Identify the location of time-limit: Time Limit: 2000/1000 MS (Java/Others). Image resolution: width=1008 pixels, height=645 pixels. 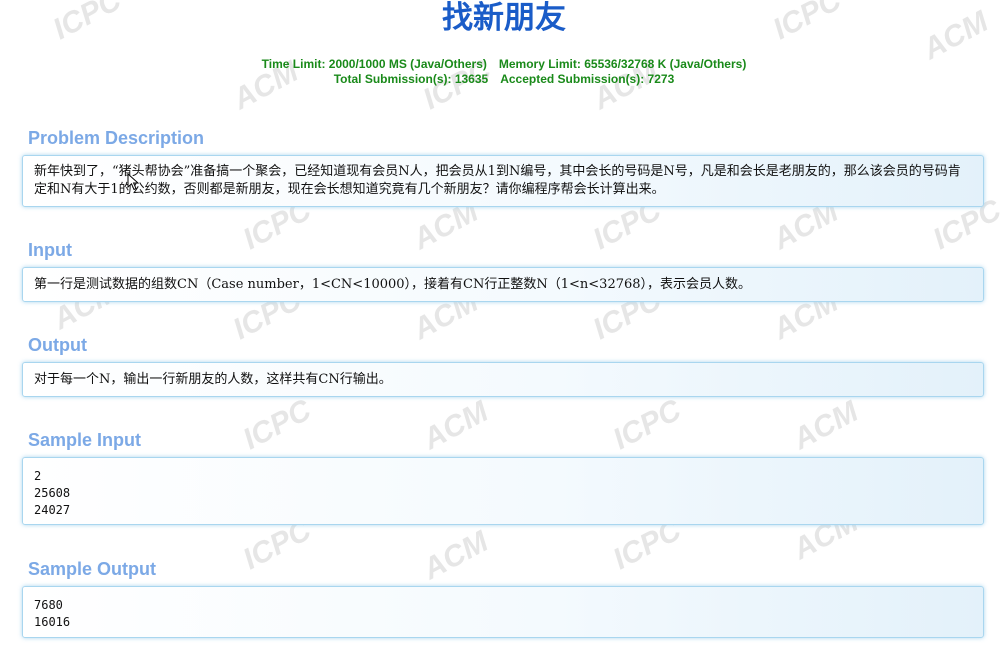
(374, 64).